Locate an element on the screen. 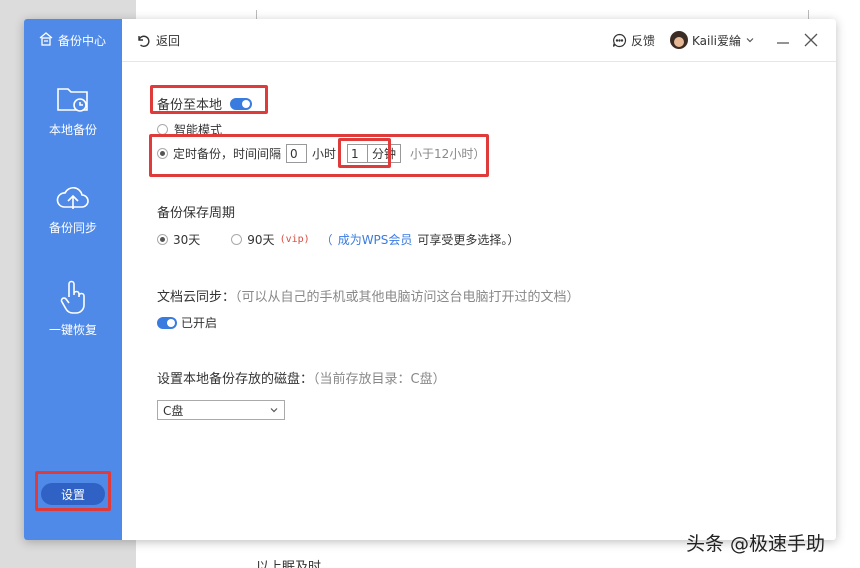 The image size is (860, 568). hours-unit: 小时 is located at coordinates (324, 154).